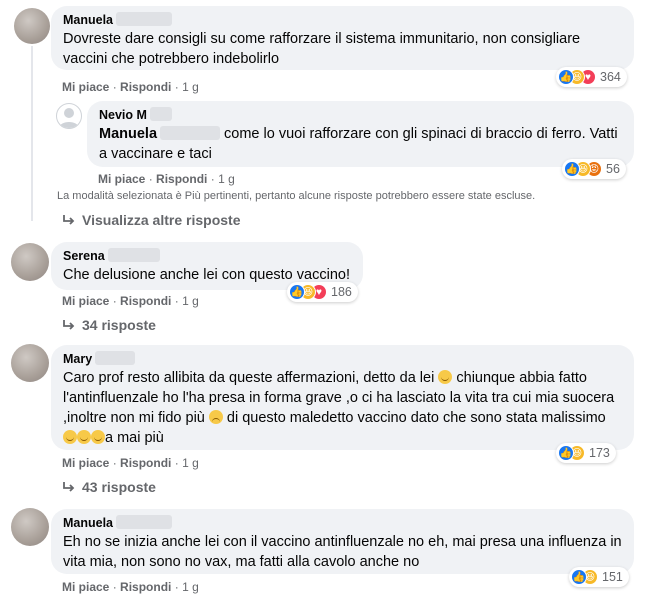 Image resolution: width=657 pixels, height=603 pixels. Describe the element at coordinates (341, 292) in the screenshot. I see `reaction-count: 186` at that location.